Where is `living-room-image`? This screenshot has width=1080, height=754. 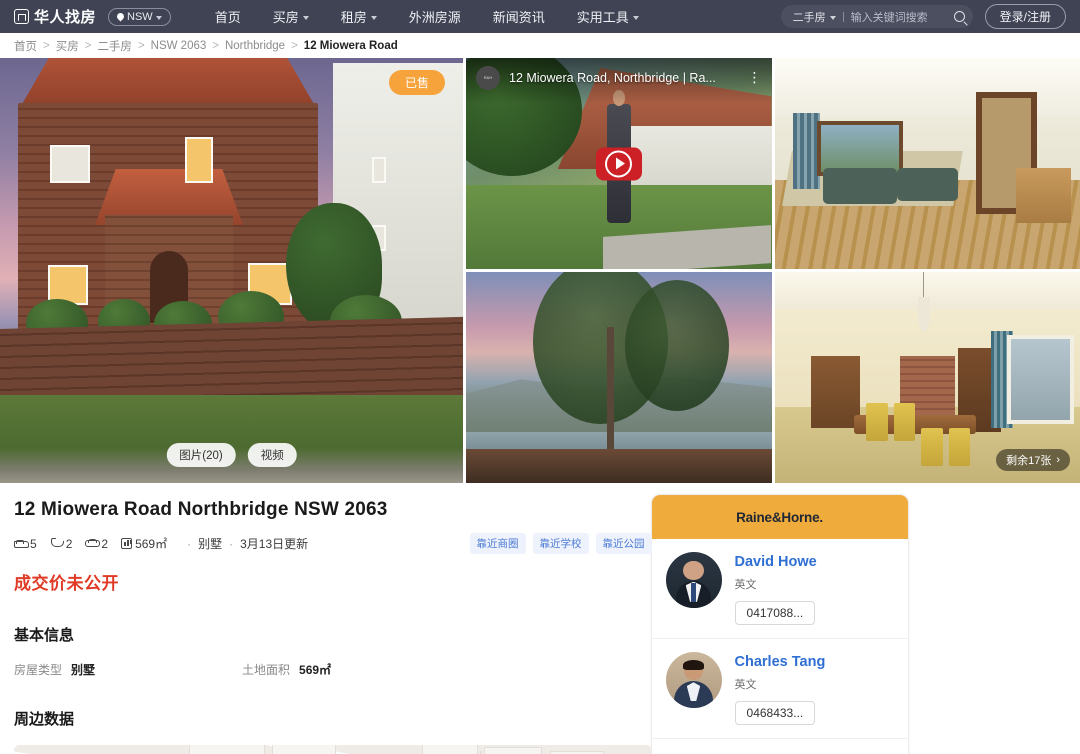
living-room-image is located at coordinates (927, 163).